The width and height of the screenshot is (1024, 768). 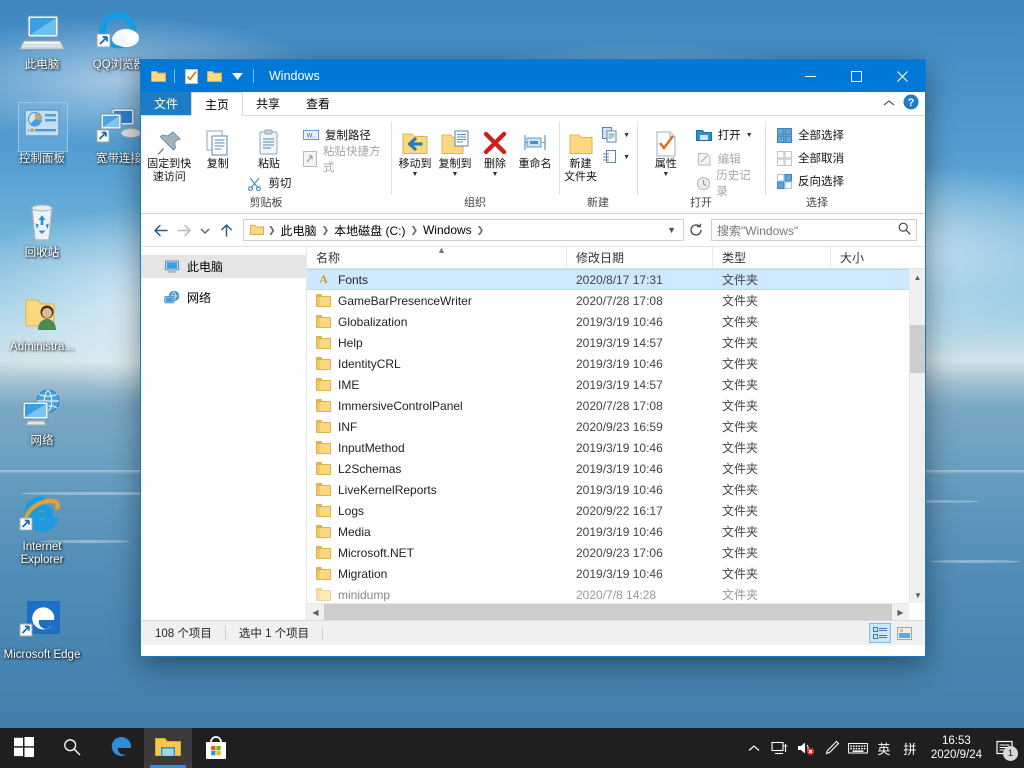 I want to click on new-folder-icon, so click(x=214, y=76).